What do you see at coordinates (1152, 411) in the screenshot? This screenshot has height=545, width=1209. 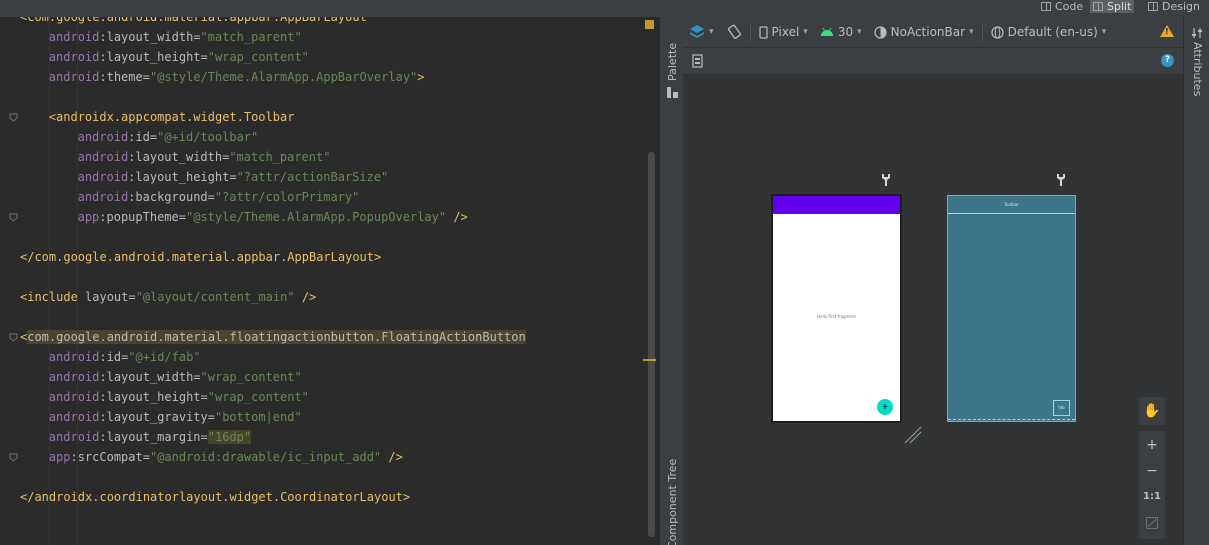 I see `pan-hand-button: ✋` at bounding box center [1152, 411].